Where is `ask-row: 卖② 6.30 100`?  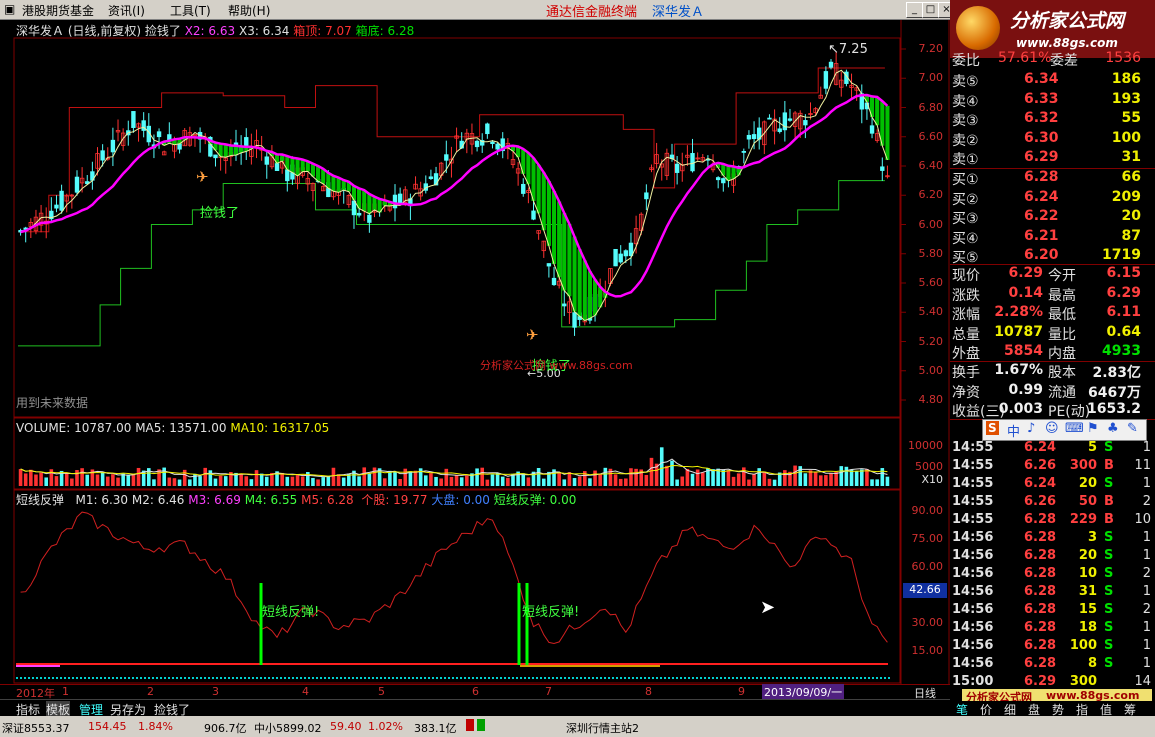 ask-row: 卖② 6.30 100 is located at coordinates (1047, 139).